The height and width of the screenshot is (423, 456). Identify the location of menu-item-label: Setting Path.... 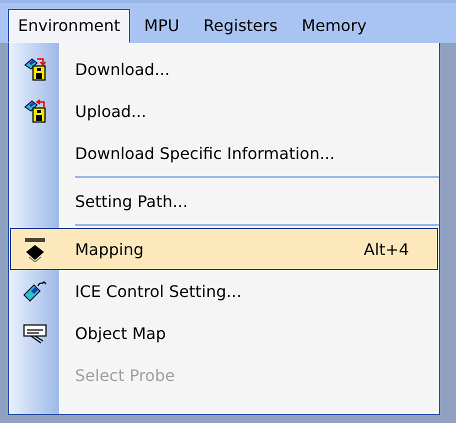
(131, 201).